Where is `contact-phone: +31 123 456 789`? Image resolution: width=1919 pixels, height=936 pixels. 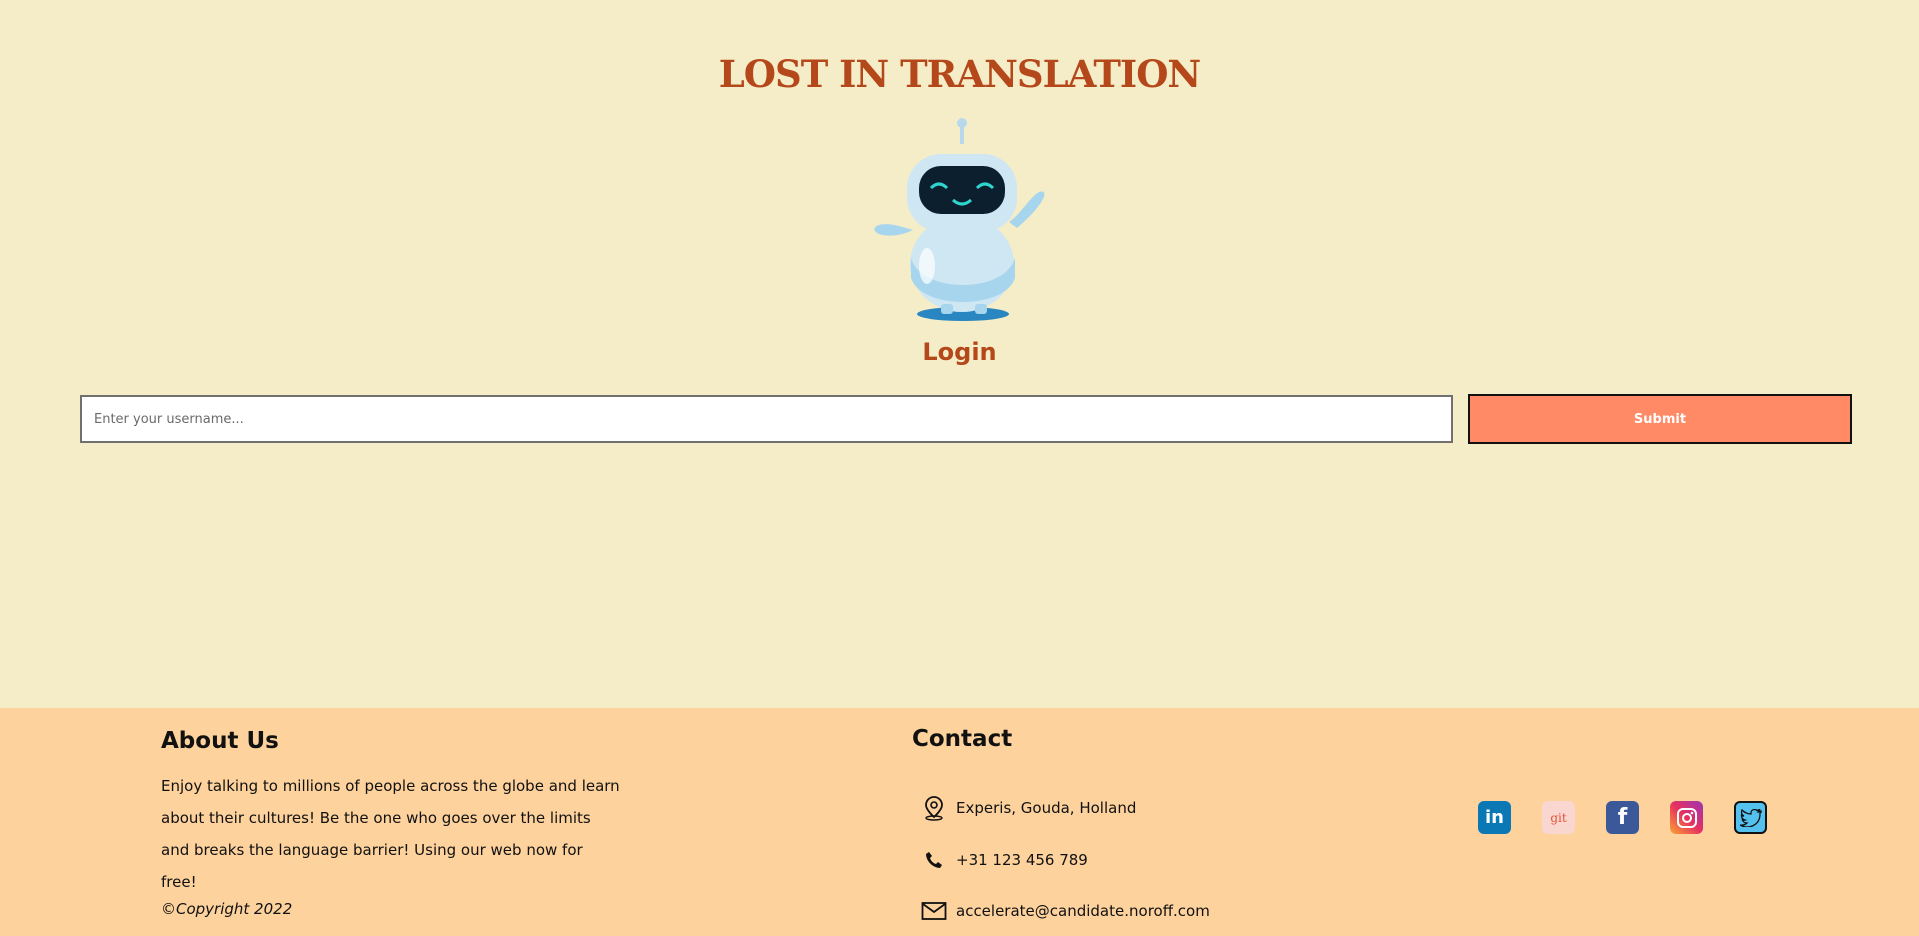 contact-phone: +31 123 456 789 is located at coordinates (1004, 860).